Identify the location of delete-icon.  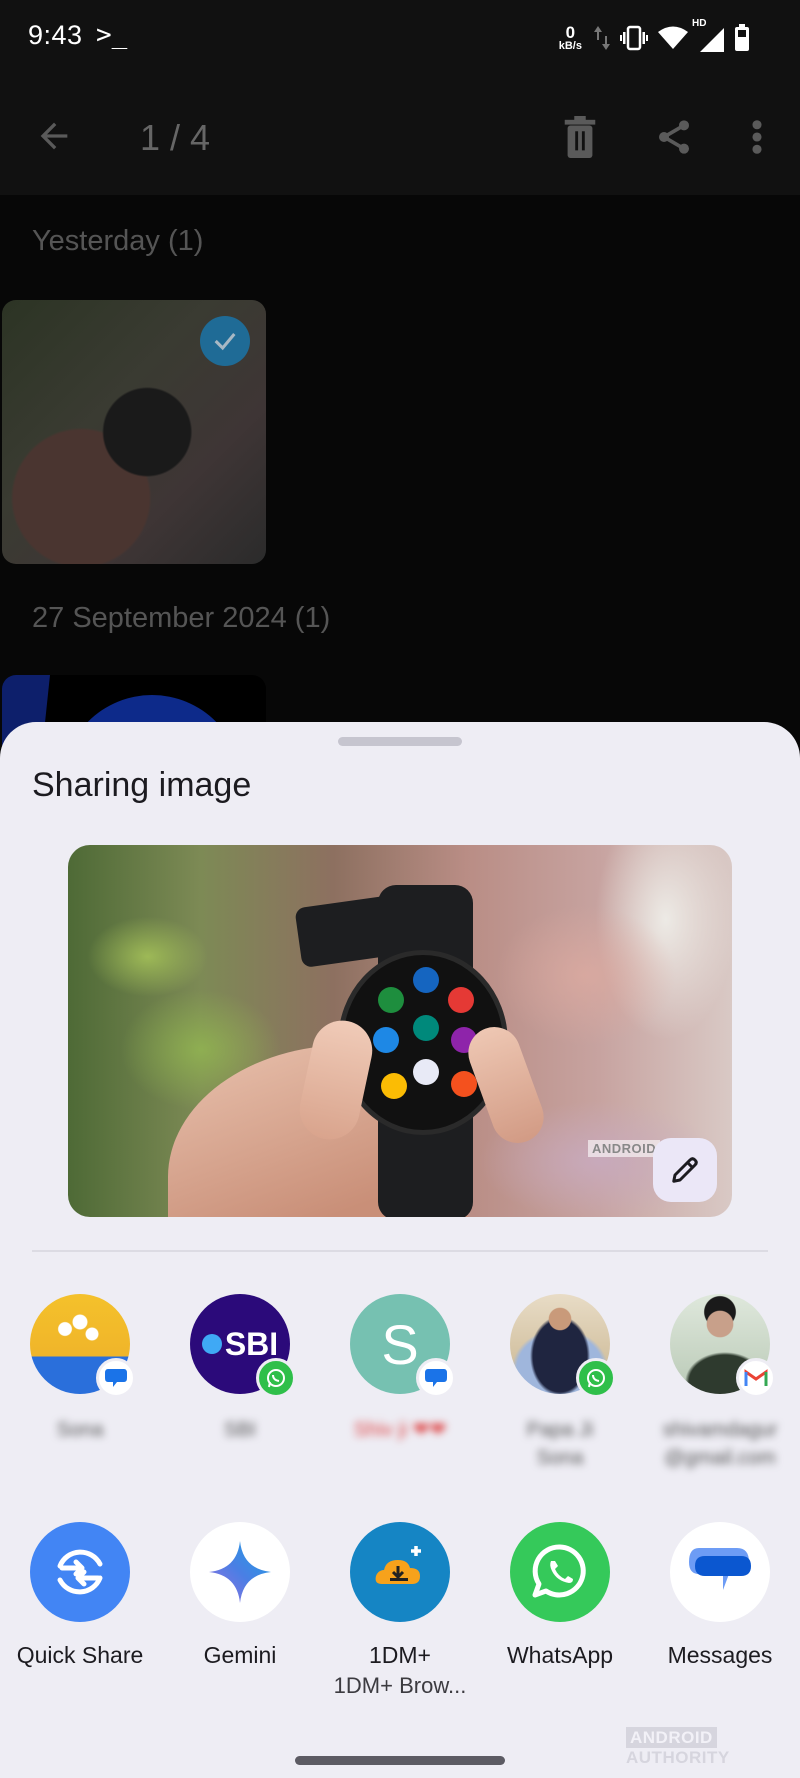
(580, 137).